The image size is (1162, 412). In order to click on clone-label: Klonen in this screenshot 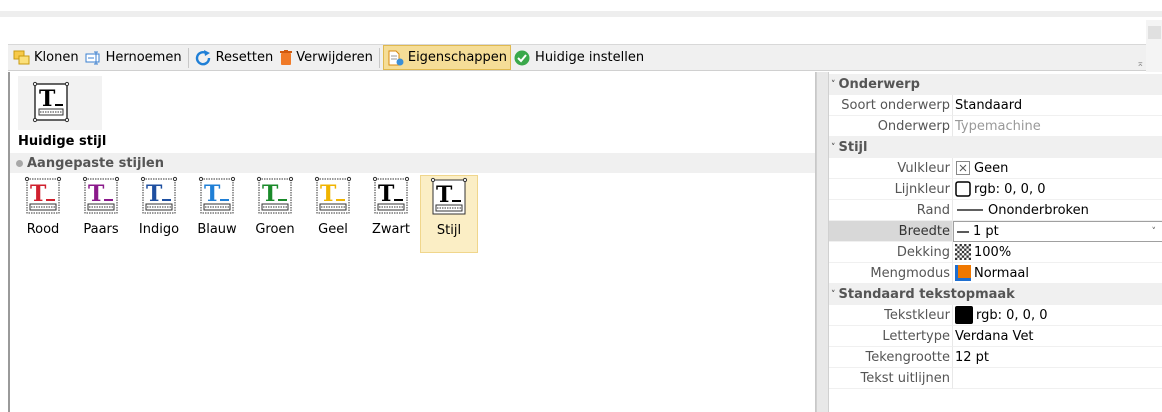, I will do `click(56, 57)`.